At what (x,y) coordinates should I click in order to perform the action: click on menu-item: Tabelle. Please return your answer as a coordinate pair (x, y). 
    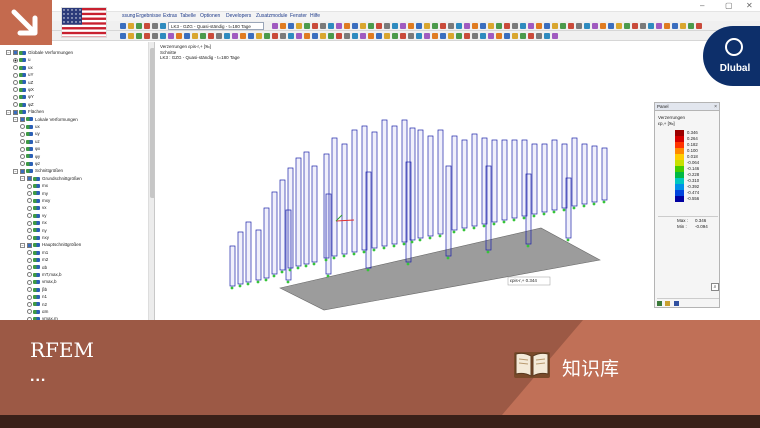
    Looking at the image, I should click on (188, 16).